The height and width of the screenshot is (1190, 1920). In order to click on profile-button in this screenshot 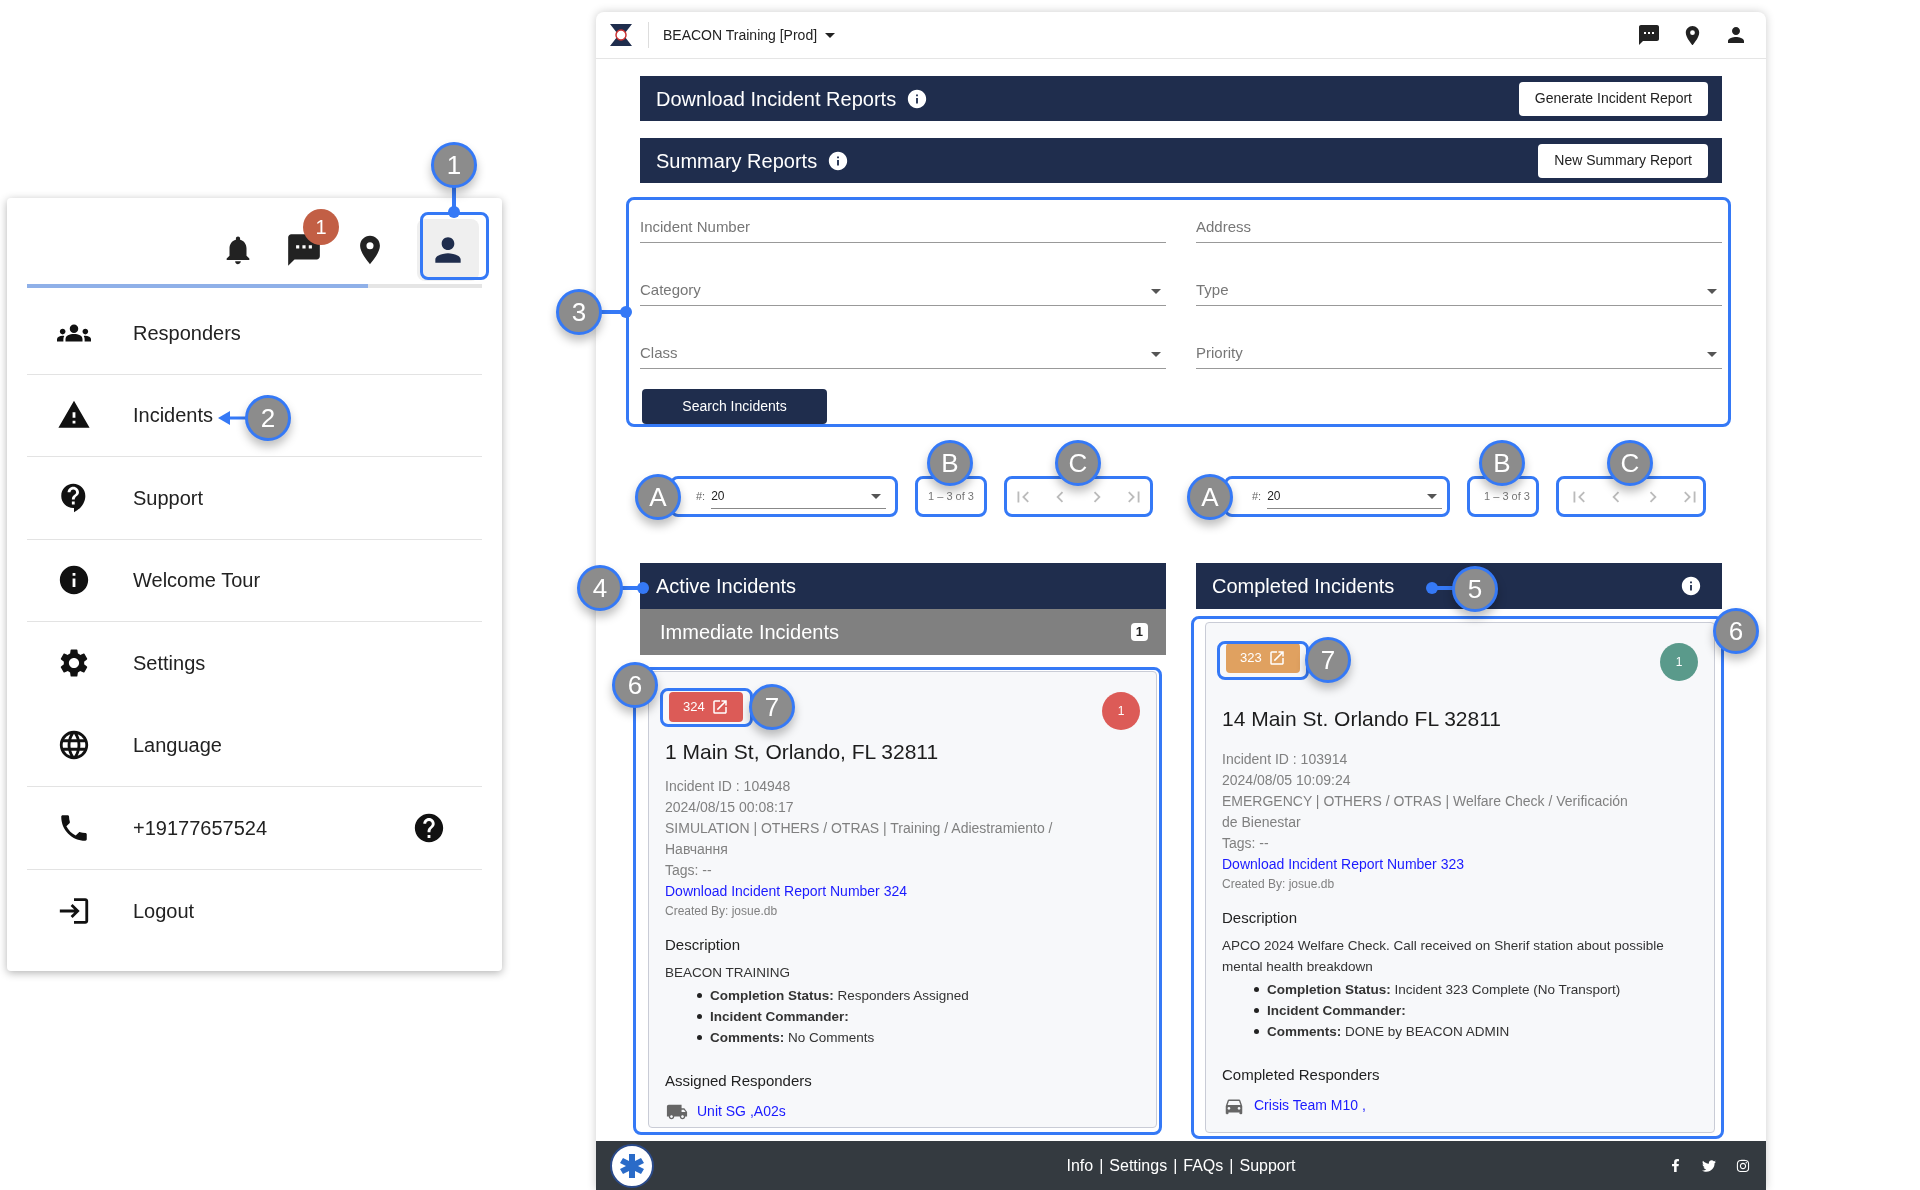, I will do `click(448, 250)`.